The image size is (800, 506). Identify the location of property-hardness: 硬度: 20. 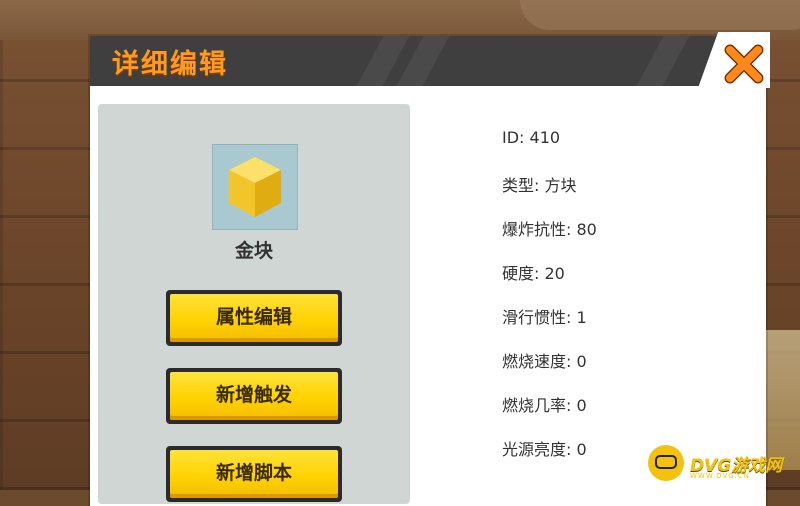
(533, 273).